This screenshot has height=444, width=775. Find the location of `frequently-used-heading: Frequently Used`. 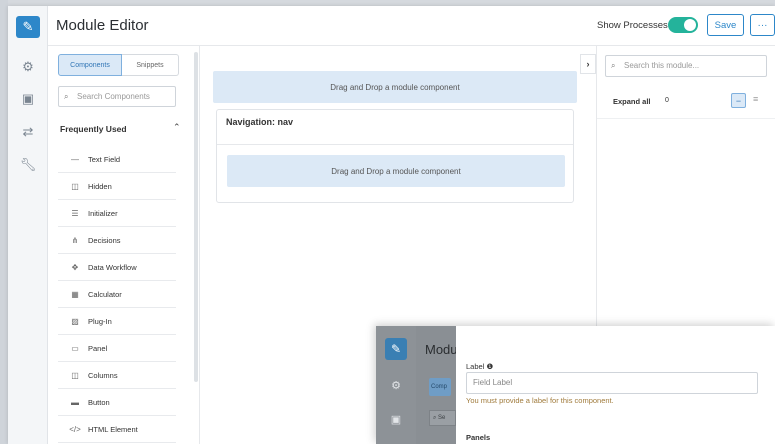

frequently-used-heading: Frequently Used is located at coordinates (93, 129).